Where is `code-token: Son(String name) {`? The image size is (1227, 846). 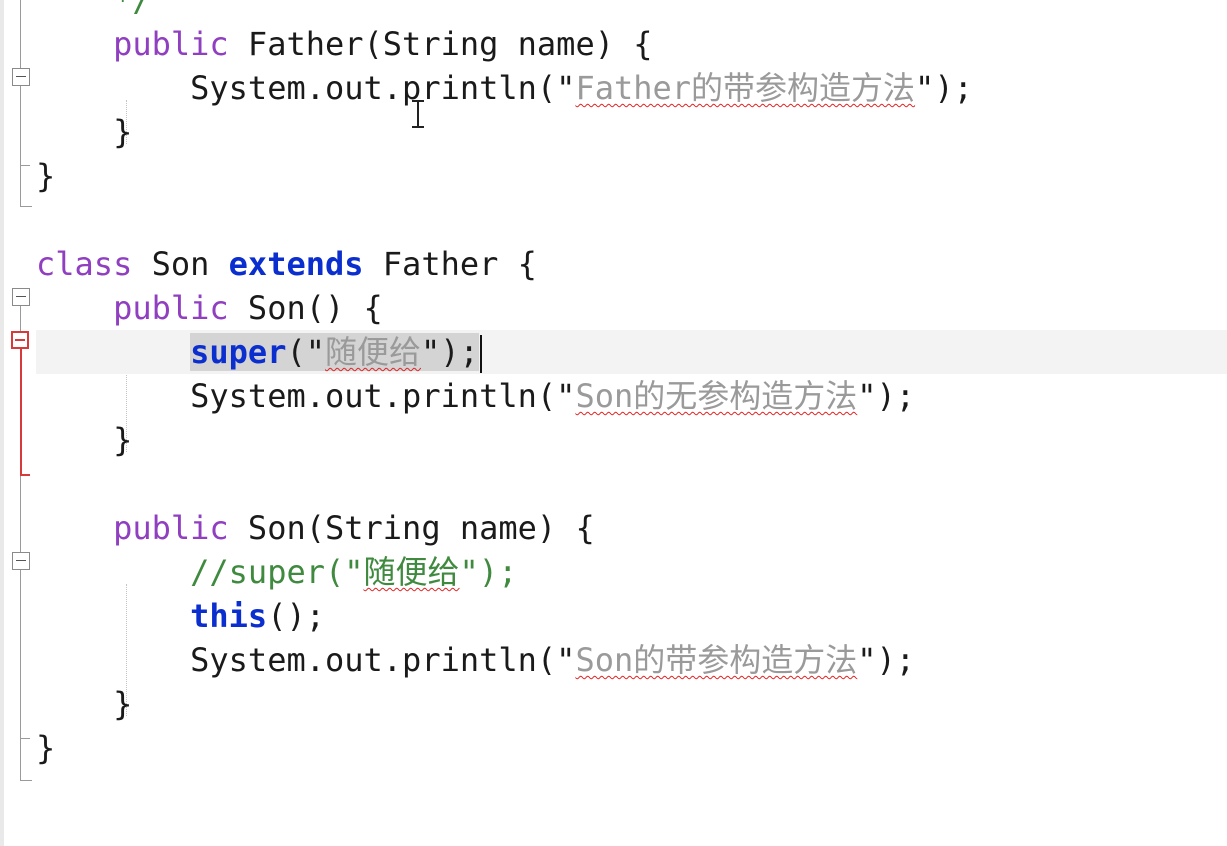 code-token: Son(String name) { is located at coordinates (411, 528).